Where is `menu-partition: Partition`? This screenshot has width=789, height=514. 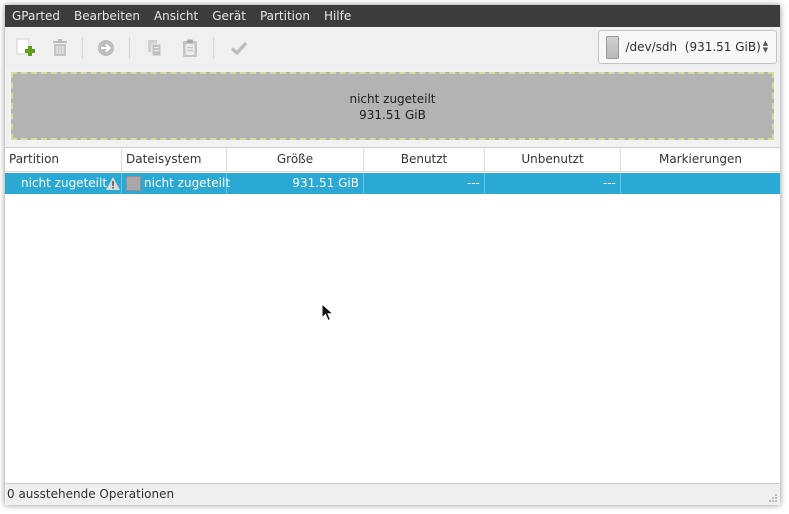 menu-partition: Partition is located at coordinates (285, 16).